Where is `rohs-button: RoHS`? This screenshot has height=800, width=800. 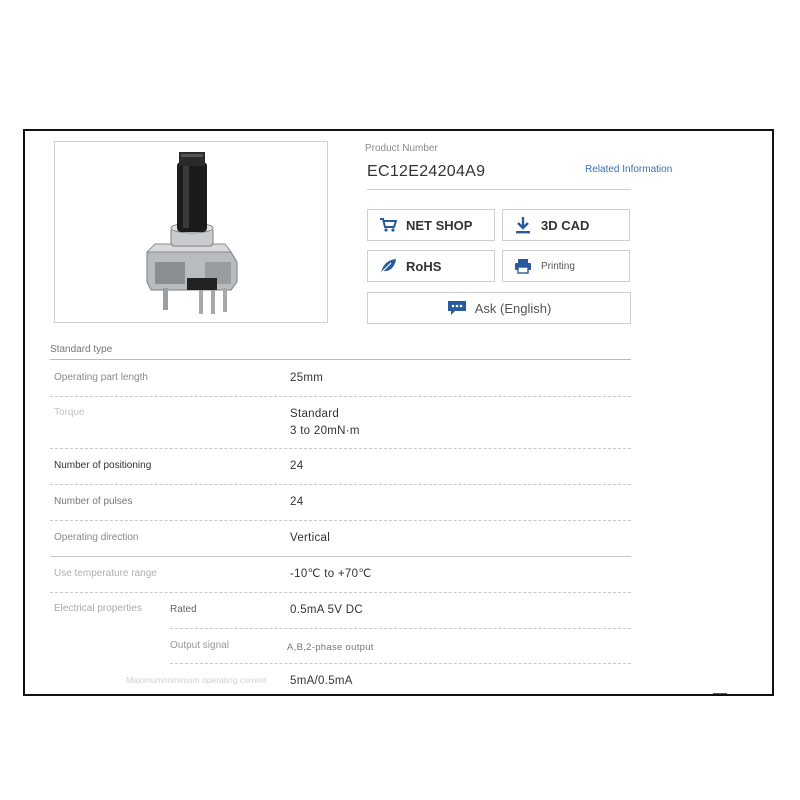 rohs-button: RoHS is located at coordinates (431, 266).